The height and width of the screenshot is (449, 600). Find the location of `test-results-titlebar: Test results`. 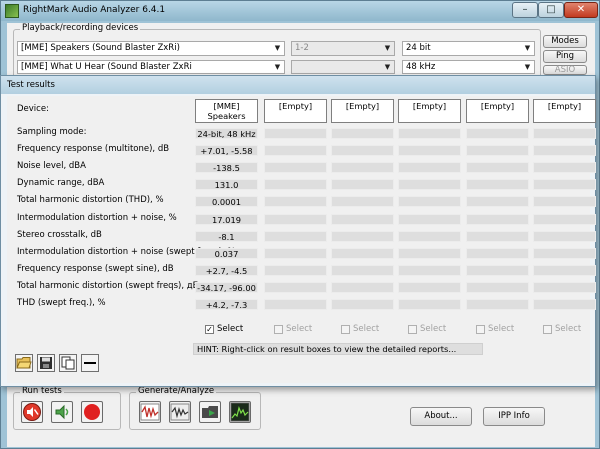

test-results-titlebar: Test results is located at coordinates (298, 85).